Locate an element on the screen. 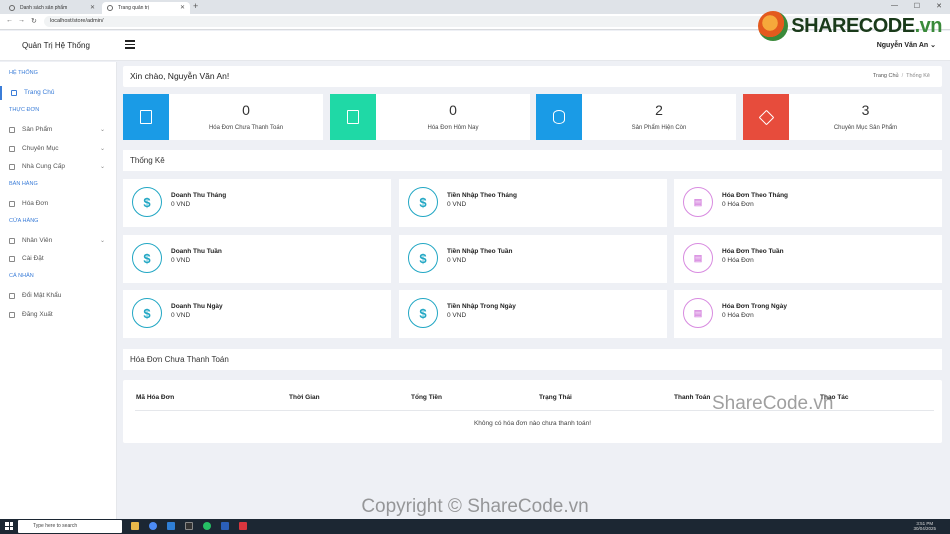 The image size is (950, 534). terminal-icon is located at coordinates (189, 526).